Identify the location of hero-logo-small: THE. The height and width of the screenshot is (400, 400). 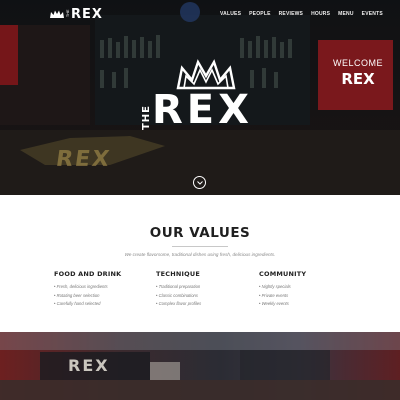
(147, 117).